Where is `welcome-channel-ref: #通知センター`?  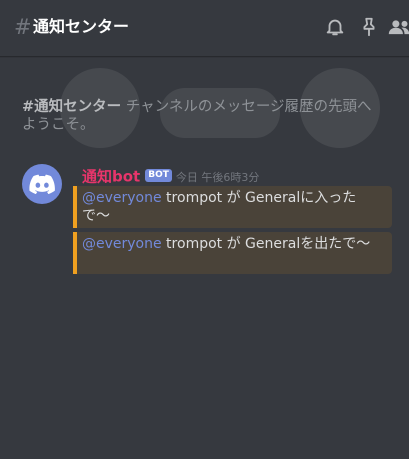 welcome-channel-ref: #通知センター is located at coordinates (72, 107).